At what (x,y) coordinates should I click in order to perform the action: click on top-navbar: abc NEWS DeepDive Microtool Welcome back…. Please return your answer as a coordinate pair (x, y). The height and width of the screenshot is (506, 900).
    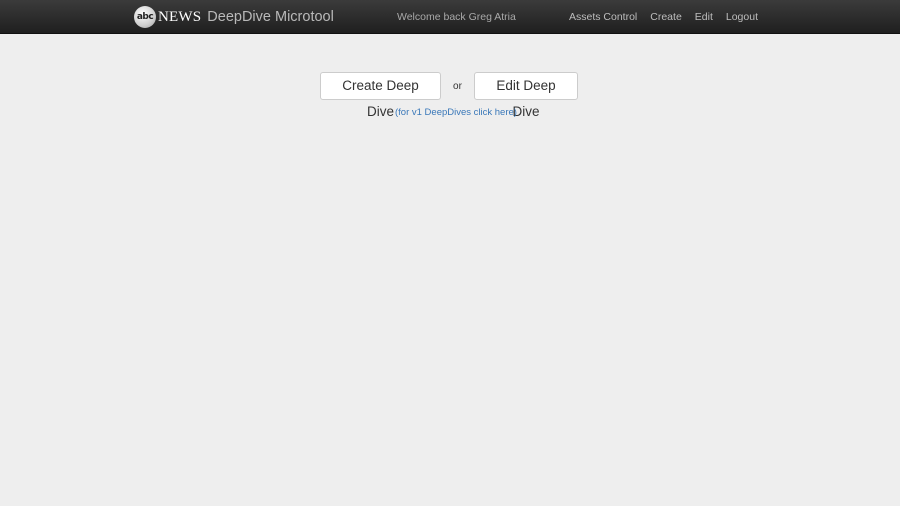
    Looking at the image, I should click on (450, 17).